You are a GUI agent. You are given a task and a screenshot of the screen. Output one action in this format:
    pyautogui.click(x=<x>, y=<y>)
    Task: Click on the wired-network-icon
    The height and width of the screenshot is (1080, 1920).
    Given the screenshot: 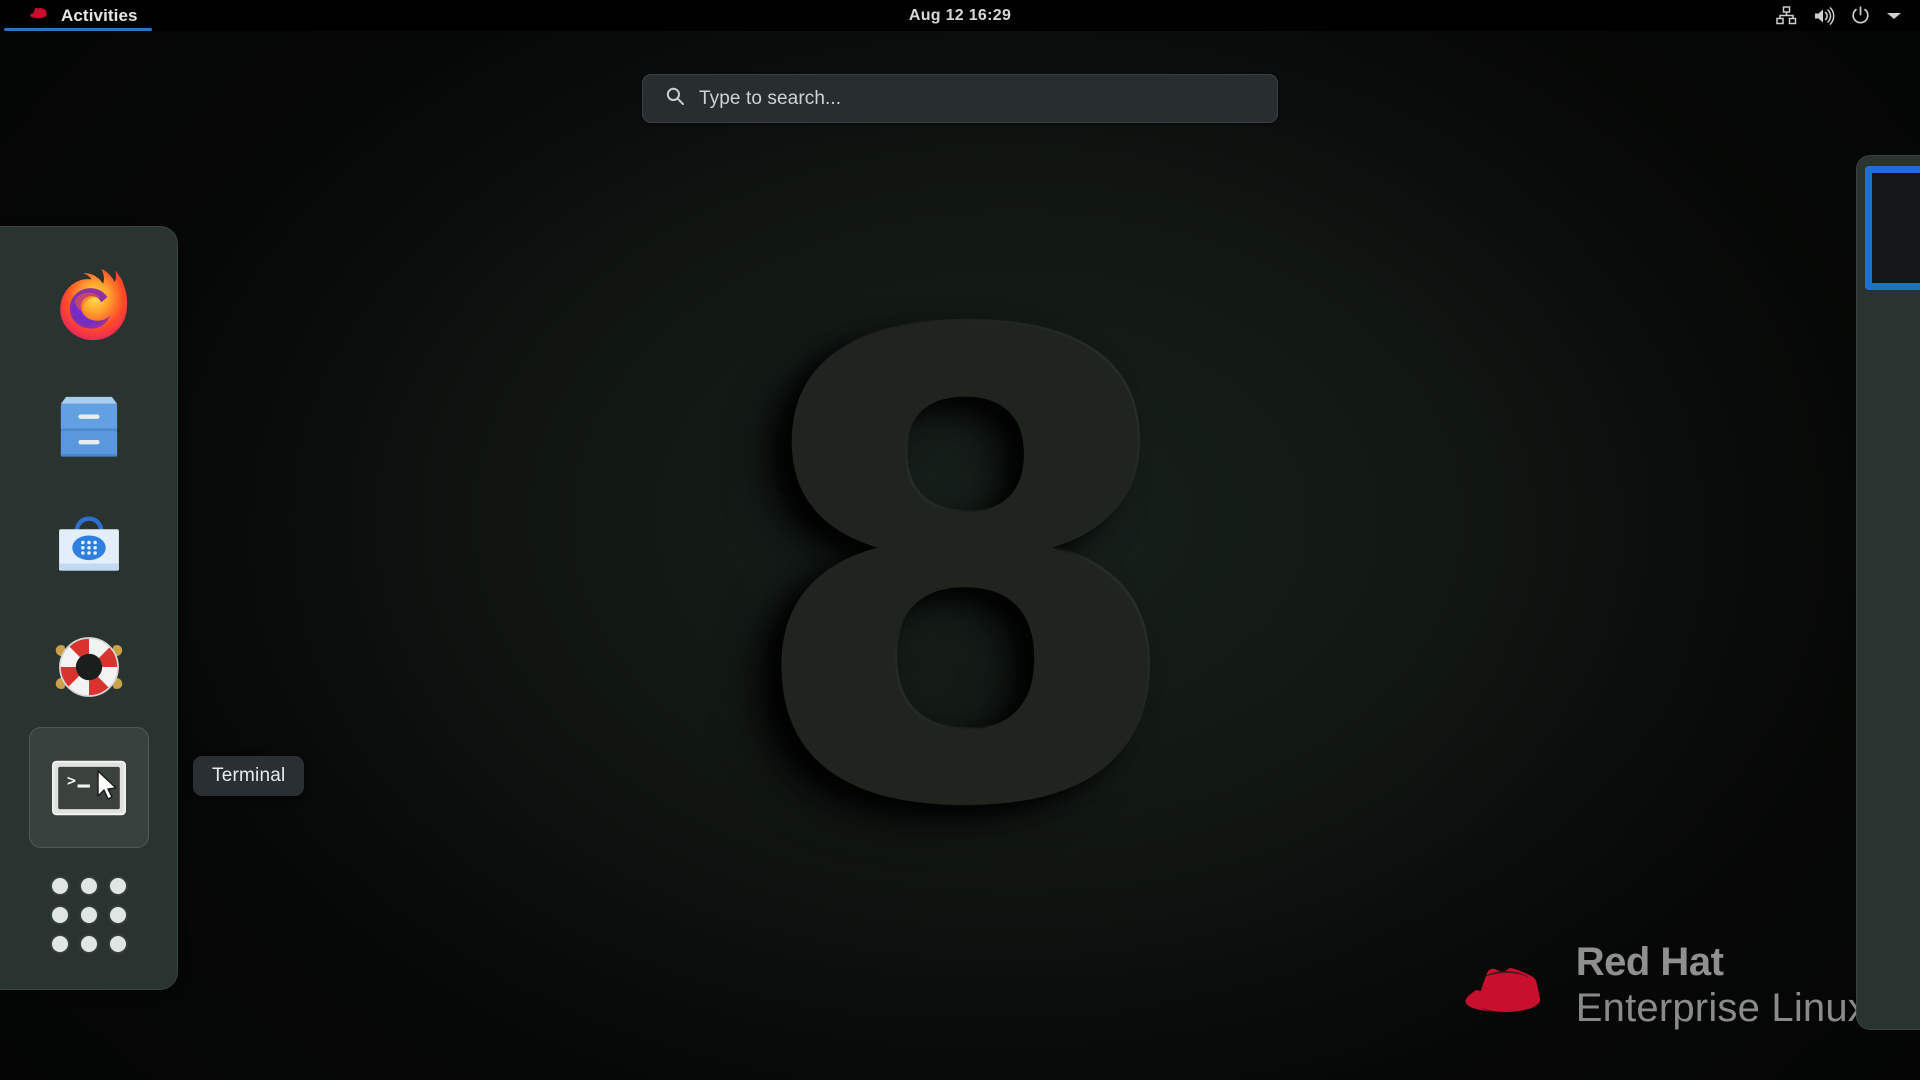 What is the action you would take?
    pyautogui.click(x=1786, y=15)
    